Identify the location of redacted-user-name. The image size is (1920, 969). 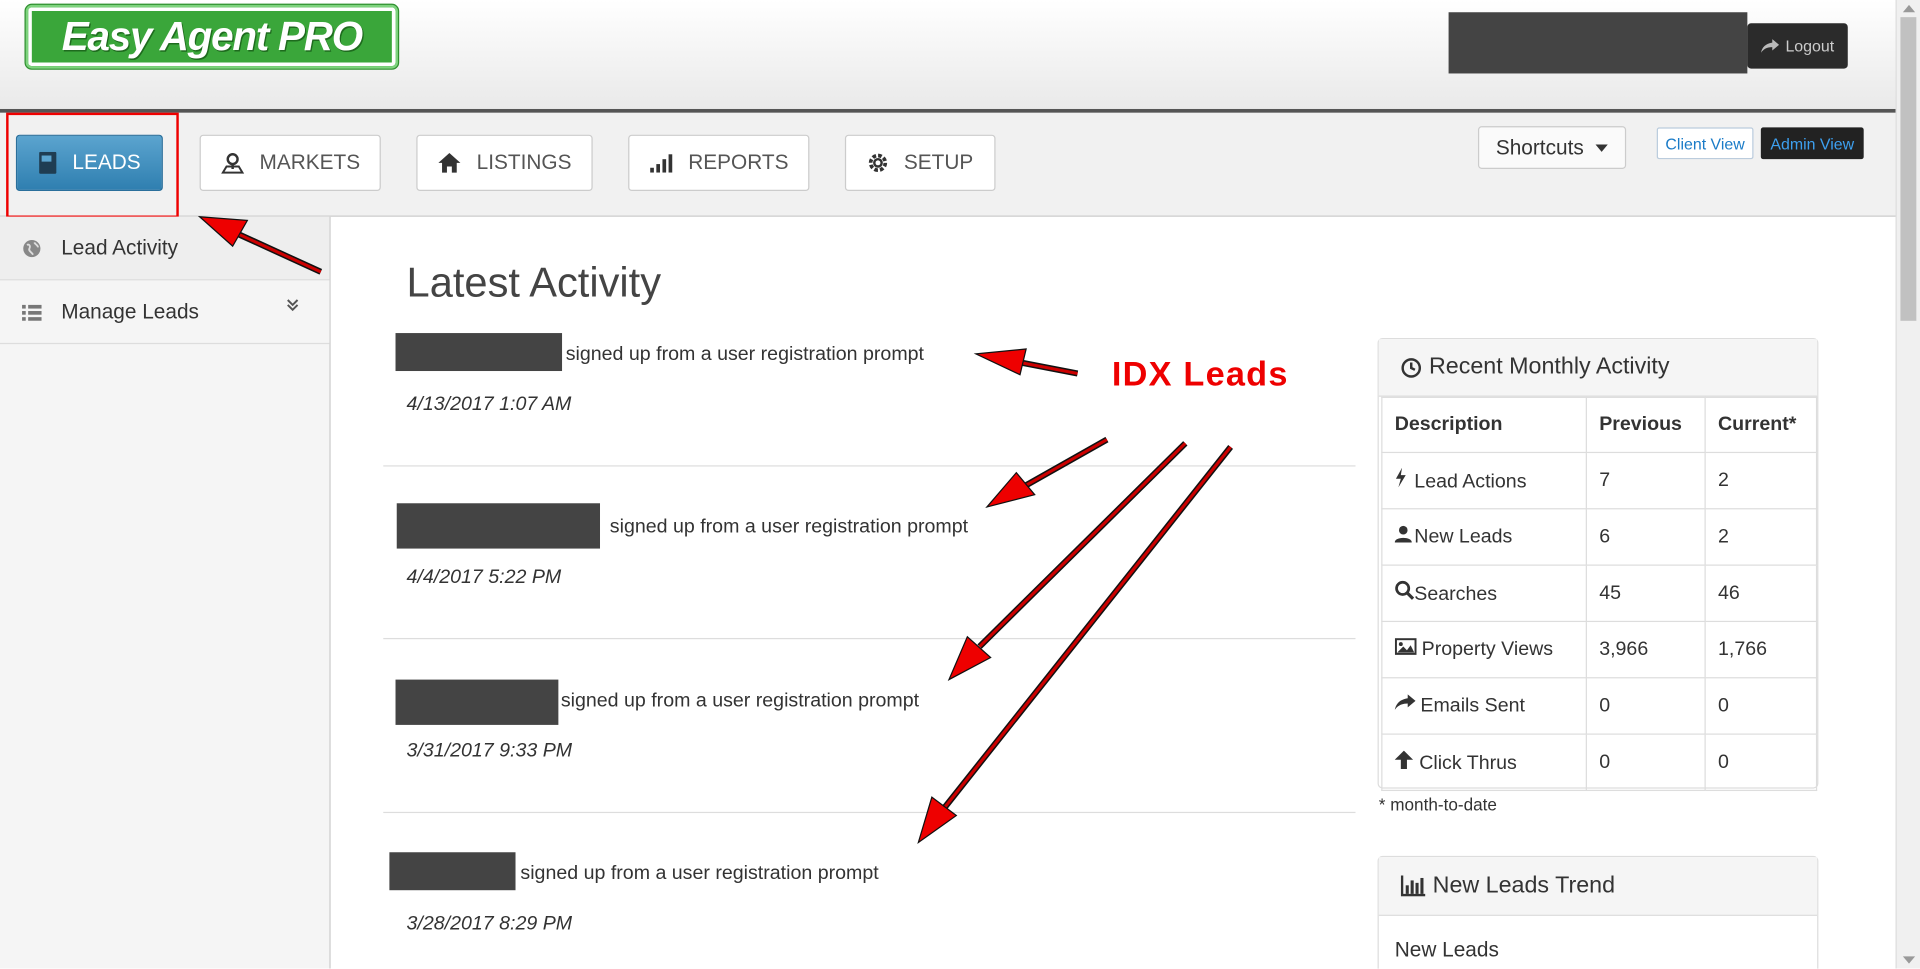
(1598, 43).